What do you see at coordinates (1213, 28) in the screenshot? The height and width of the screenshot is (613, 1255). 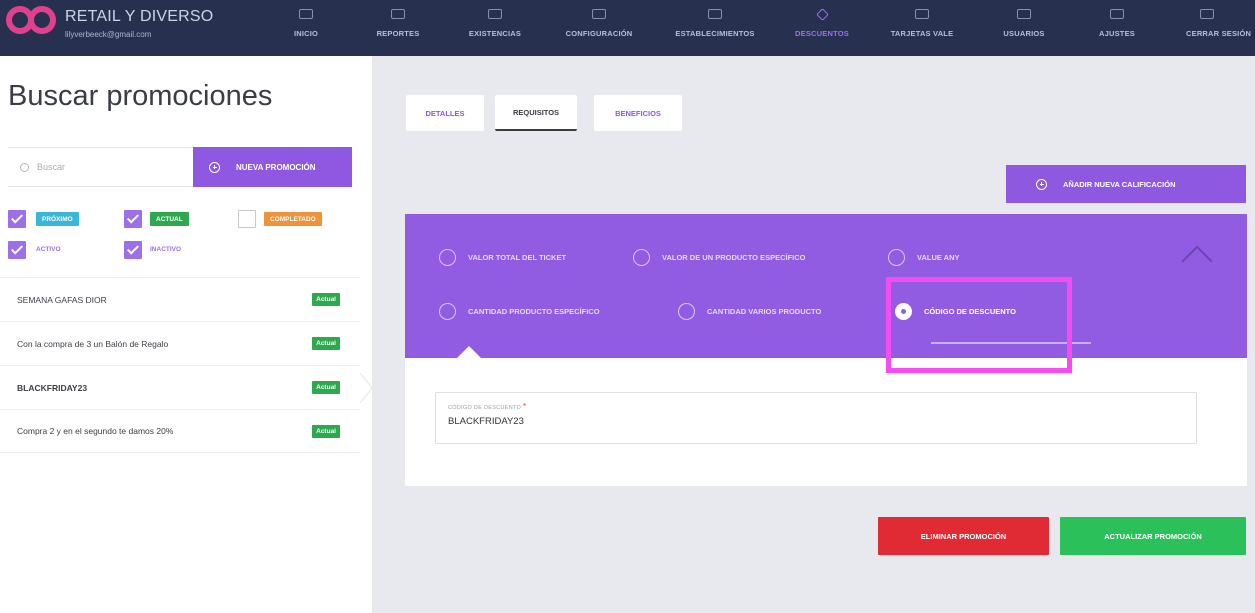 I see `nav-cerrar-sesion: CERRAR SESIÓN` at bounding box center [1213, 28].